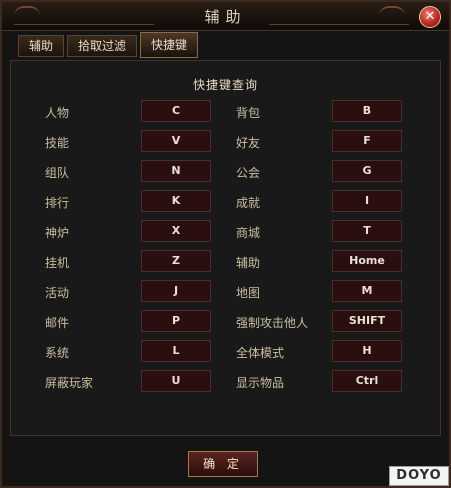  What do you see at coordinates (225, 16) in the screenshot?
I see `title-bar: 辅助 ✕` at bounding box center [225, 16].